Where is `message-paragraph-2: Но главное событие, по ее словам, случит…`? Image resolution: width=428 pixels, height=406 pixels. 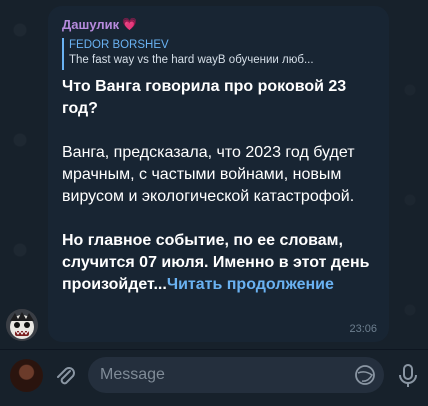
message-paragraph-2: Но главное событие, по ее словам, случит… is located at coordinates (217, 263).